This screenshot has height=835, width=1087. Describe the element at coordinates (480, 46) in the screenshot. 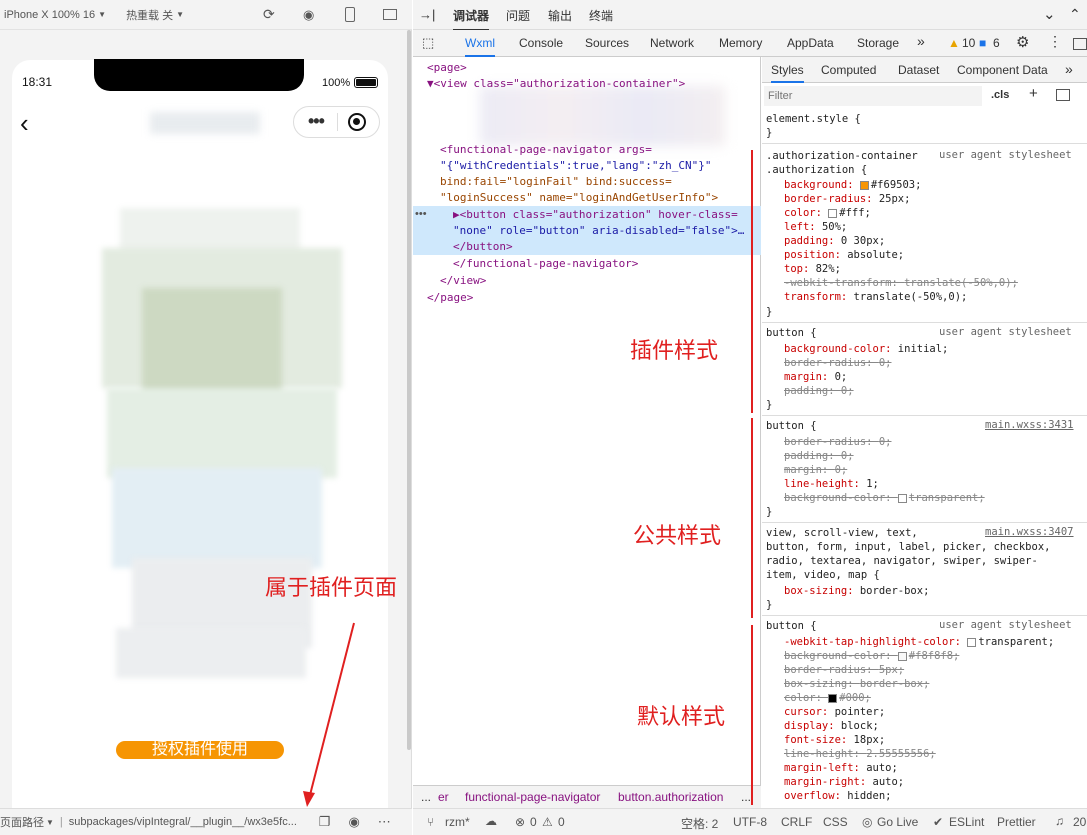

I see `tab-wxml: Wxml` at that location.